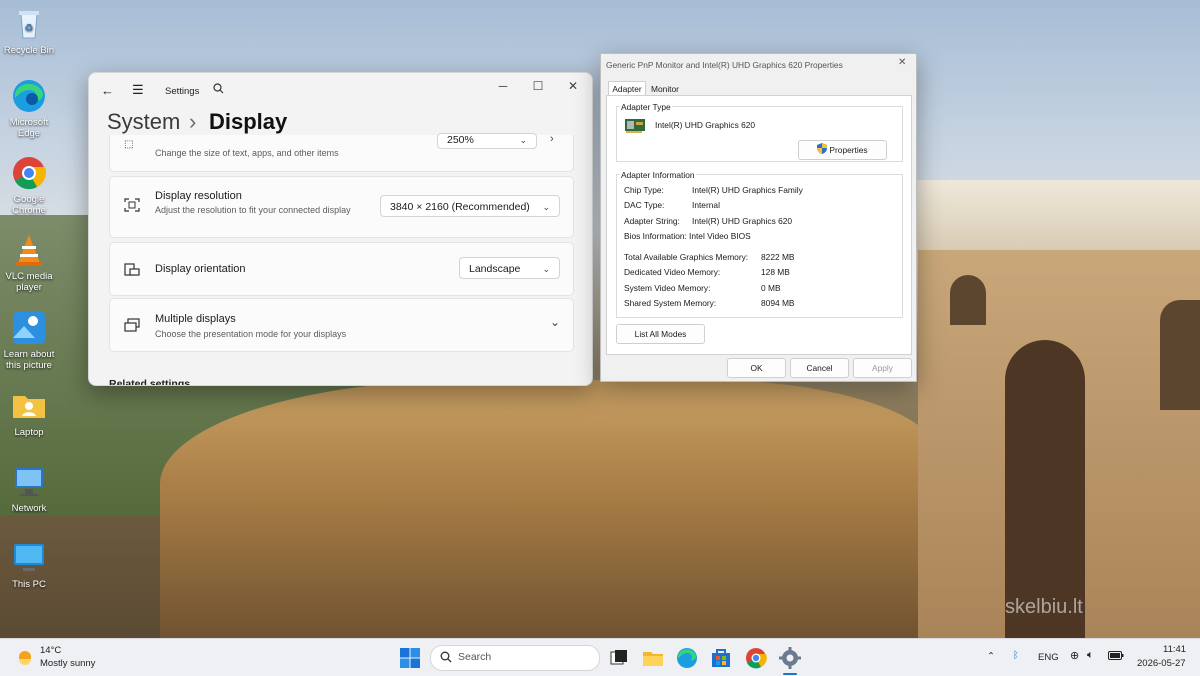 Image resolution: width=1200 pixels, height=676 pixels. I want to click on close-icon: ✕, so click(902, 62).